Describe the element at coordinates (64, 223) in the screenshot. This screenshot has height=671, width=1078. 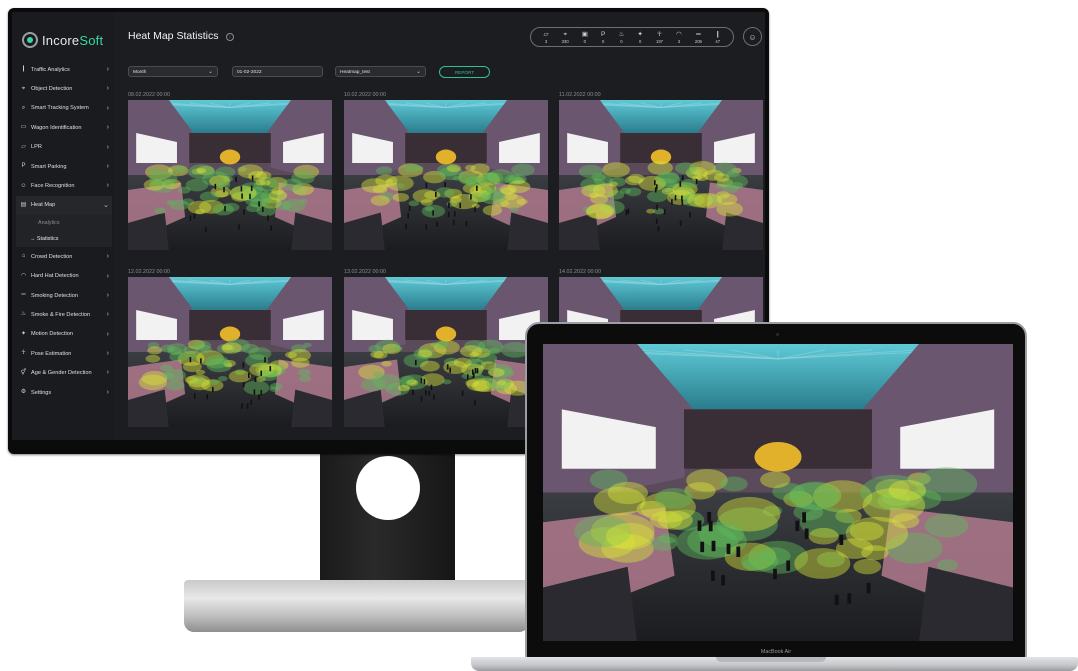
I see `sidebar-subitem-analytics: Analytics` at that location.